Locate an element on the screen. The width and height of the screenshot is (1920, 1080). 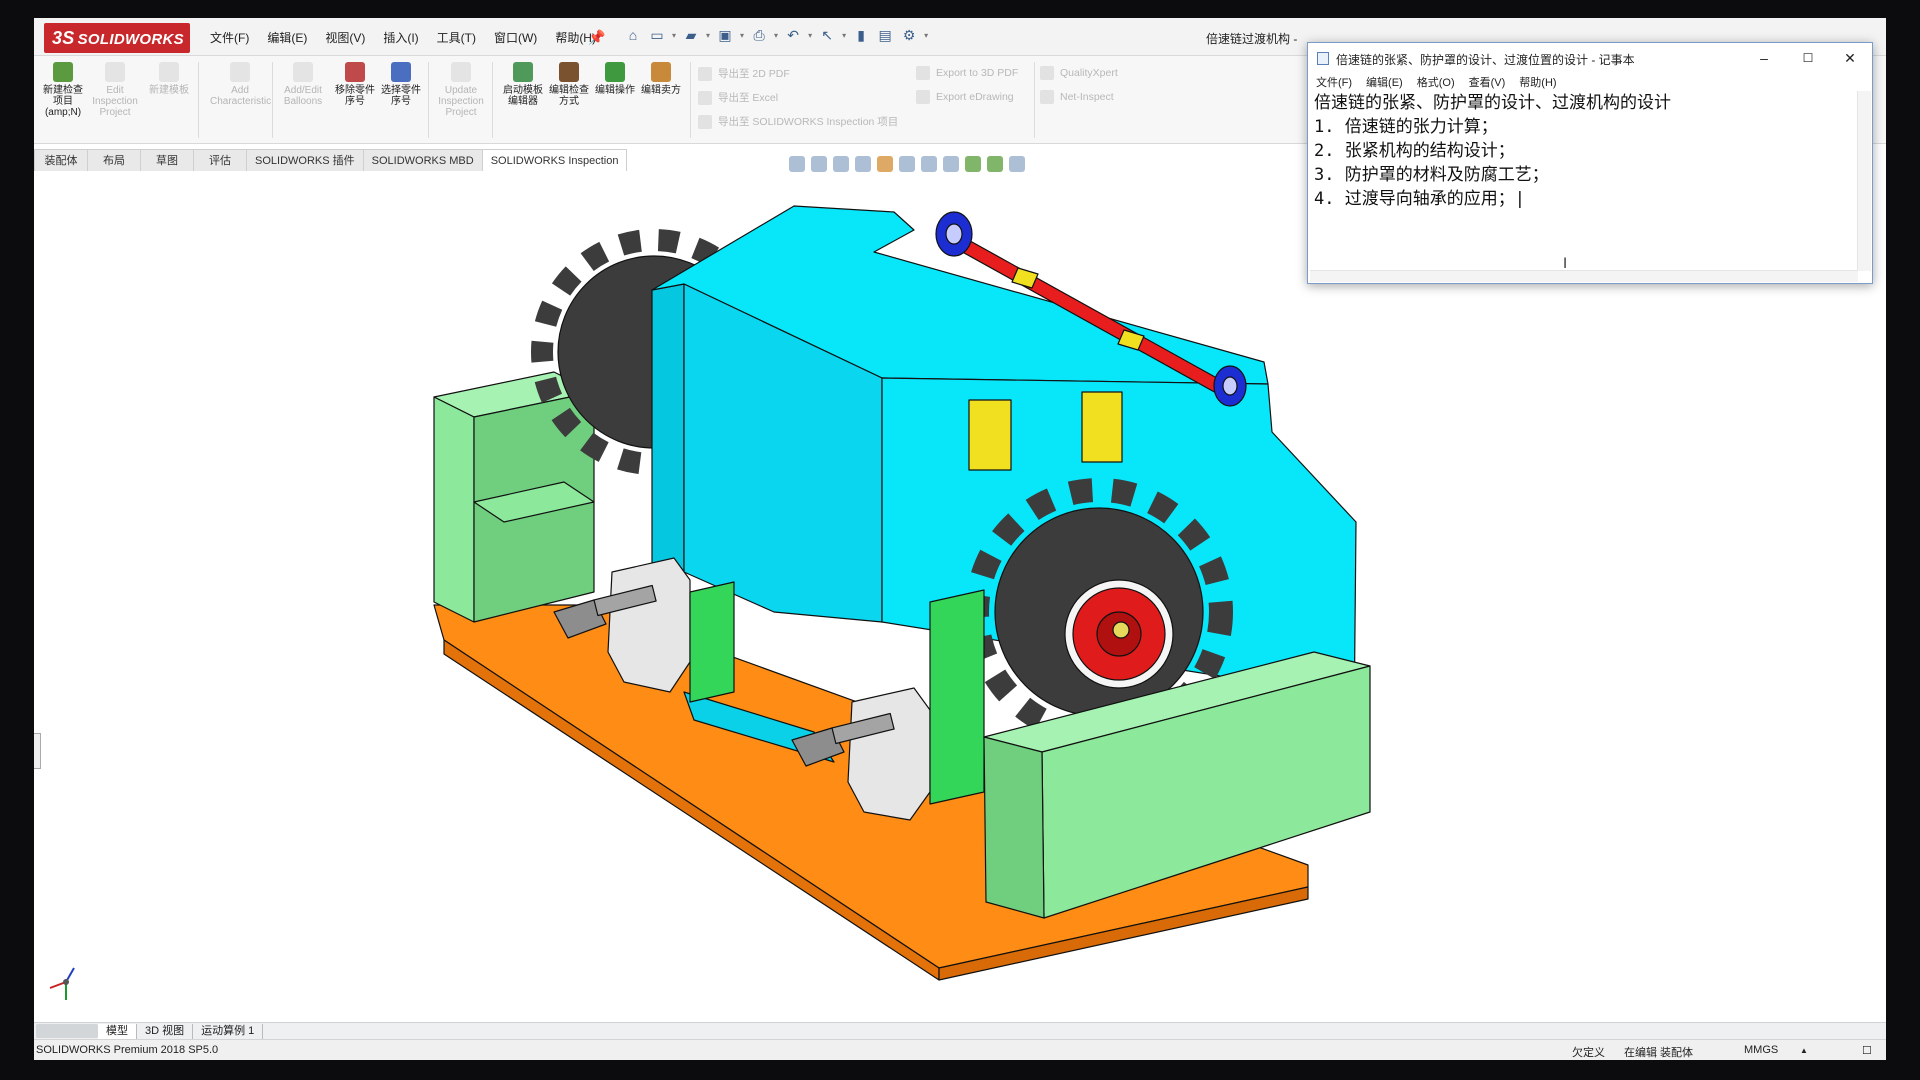
dynamic-annotation-icon is located at coordinates (885, 164).